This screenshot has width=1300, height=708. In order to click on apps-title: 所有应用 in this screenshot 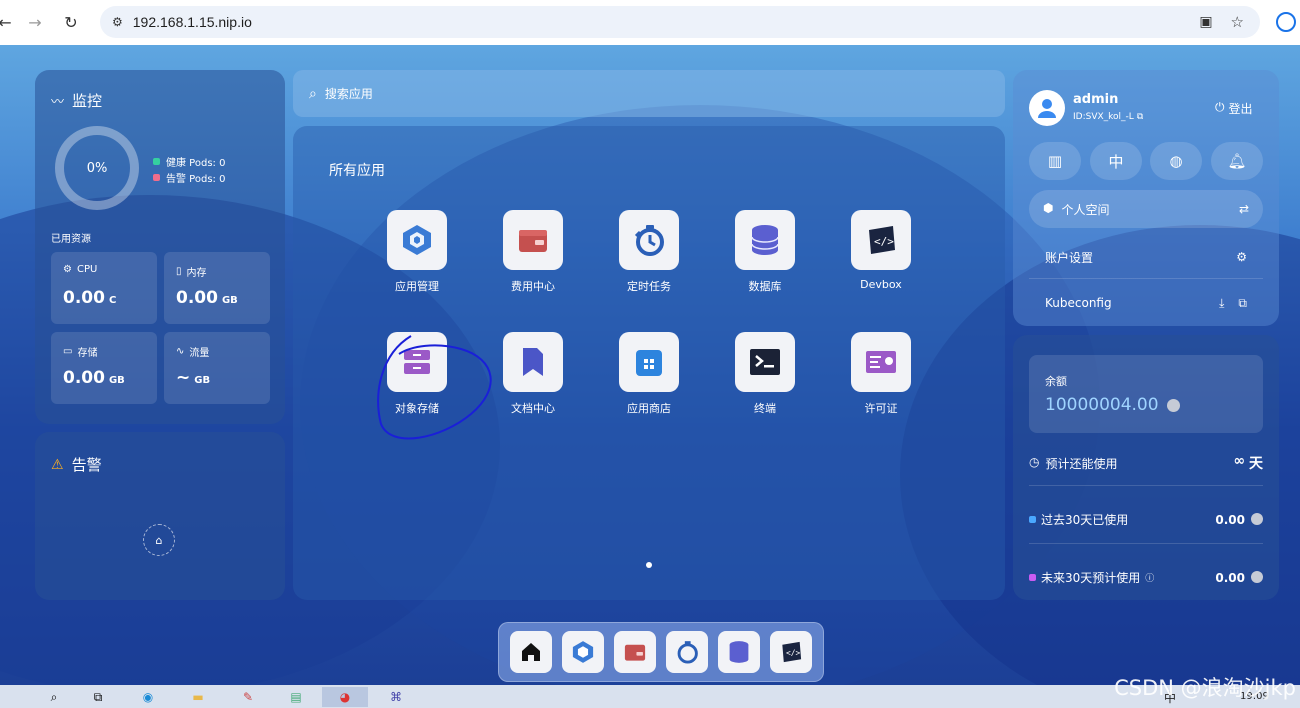, I will do `click(357, 171)`.